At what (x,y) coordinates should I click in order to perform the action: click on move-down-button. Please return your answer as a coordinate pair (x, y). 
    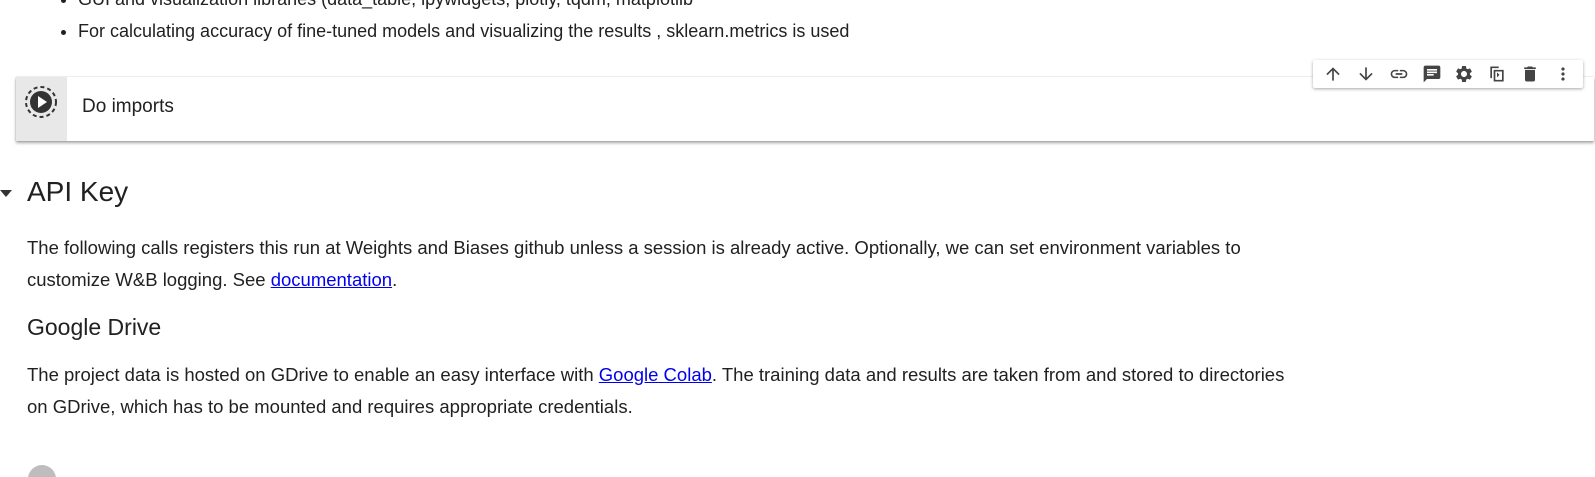
    Looking at the image, I should click on (1366, 74).